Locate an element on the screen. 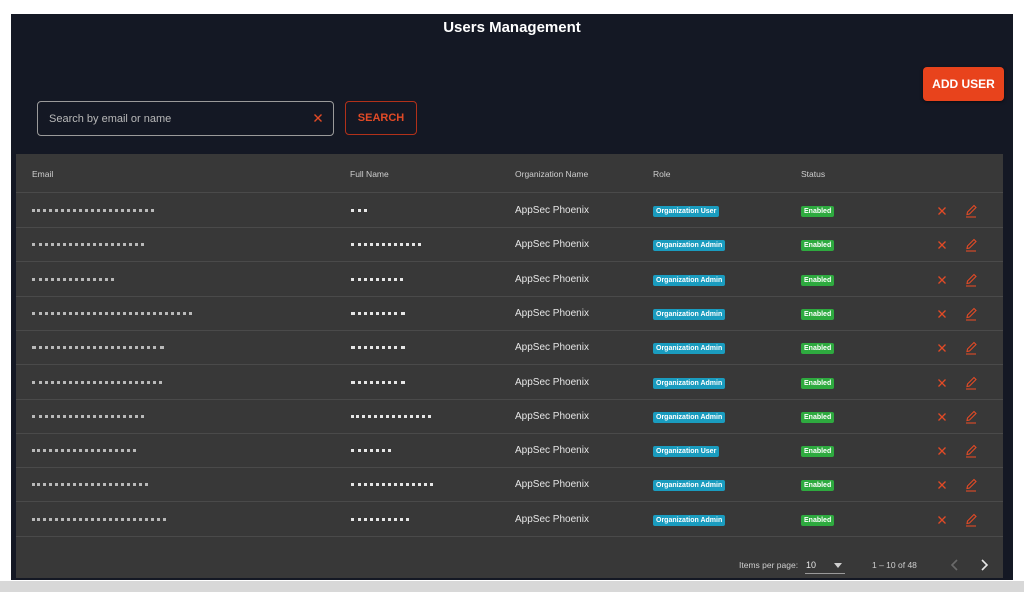 The width and height of the screenshot is (1024, 592). search-field is located at coordinates (185, 118).